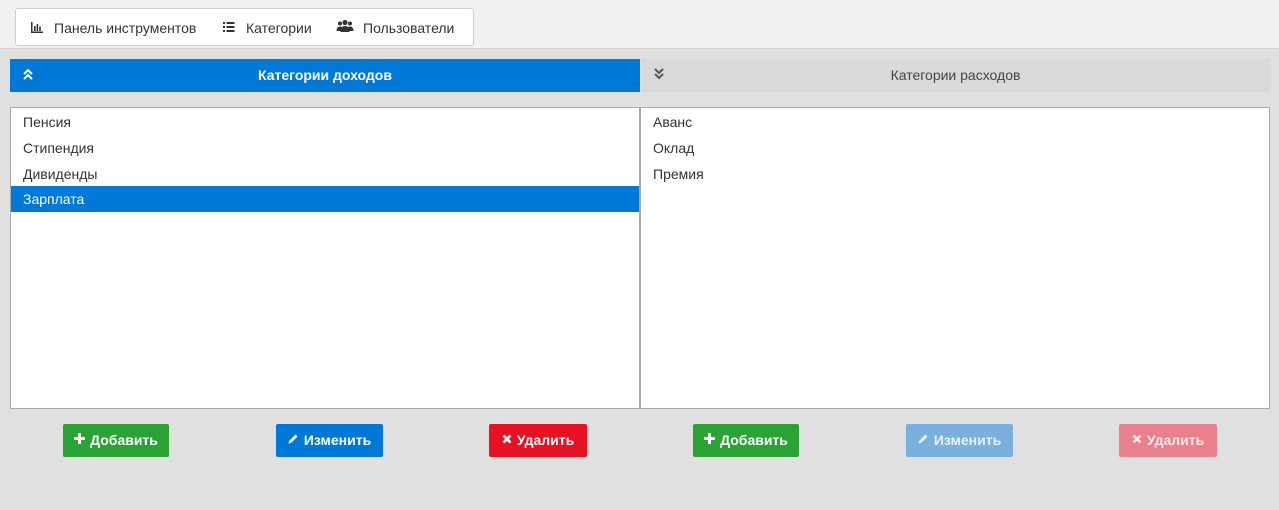 The height and width of the screenshot is (510, 1279). I want to click on income-add-button: Добавить, so click(116, 440).